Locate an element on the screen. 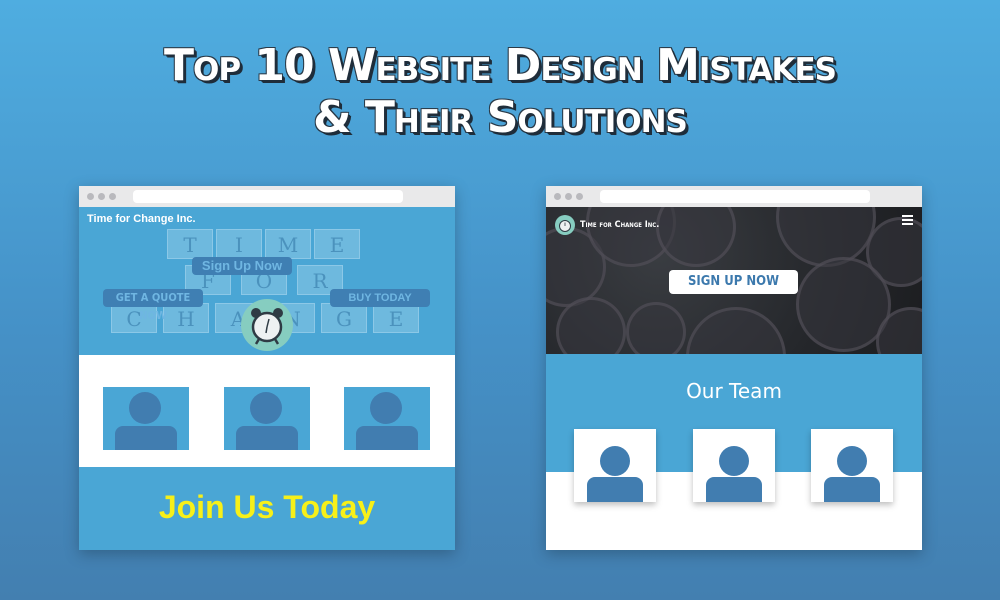 Image resolution: width=1000 pixels, height=600 pixels. join-cta-section: Join Us Today is located at coordinates (267, 508).